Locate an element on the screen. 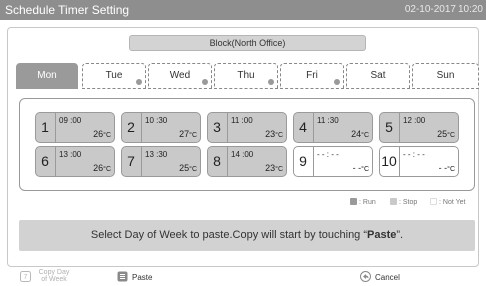  block-selector: Block(North Office) is located at coordinates (247, 43).